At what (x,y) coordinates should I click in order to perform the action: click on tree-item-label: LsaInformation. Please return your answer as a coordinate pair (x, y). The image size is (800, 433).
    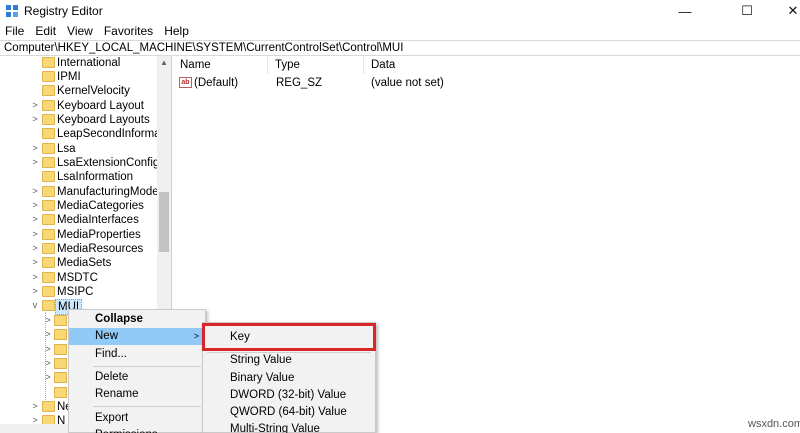
    Looking at the image, I should click on (95, 177).